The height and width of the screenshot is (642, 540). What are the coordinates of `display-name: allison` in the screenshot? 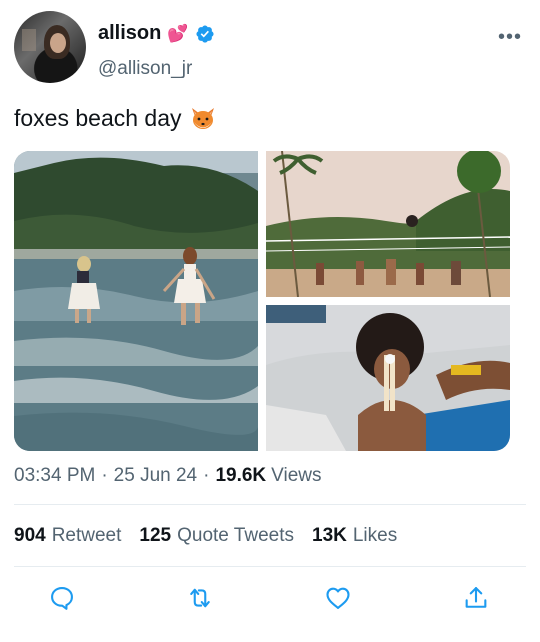 It's located at (129, 33).